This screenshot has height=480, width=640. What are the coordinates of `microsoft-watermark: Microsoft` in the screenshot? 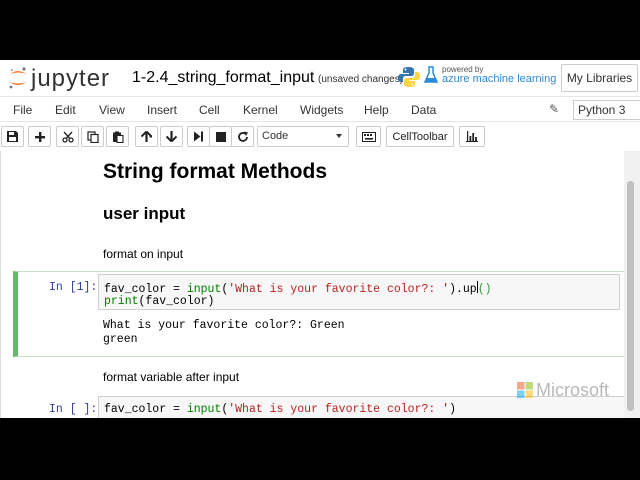 It's located at (563, 390).